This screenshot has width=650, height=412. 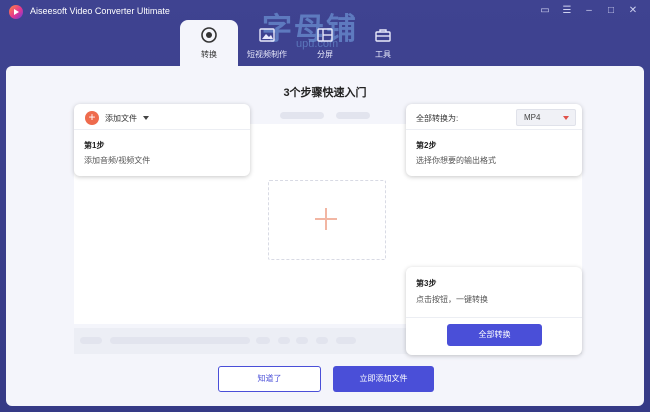 I want to click on feedback-icon: ▭, so click(x=545, y=11).